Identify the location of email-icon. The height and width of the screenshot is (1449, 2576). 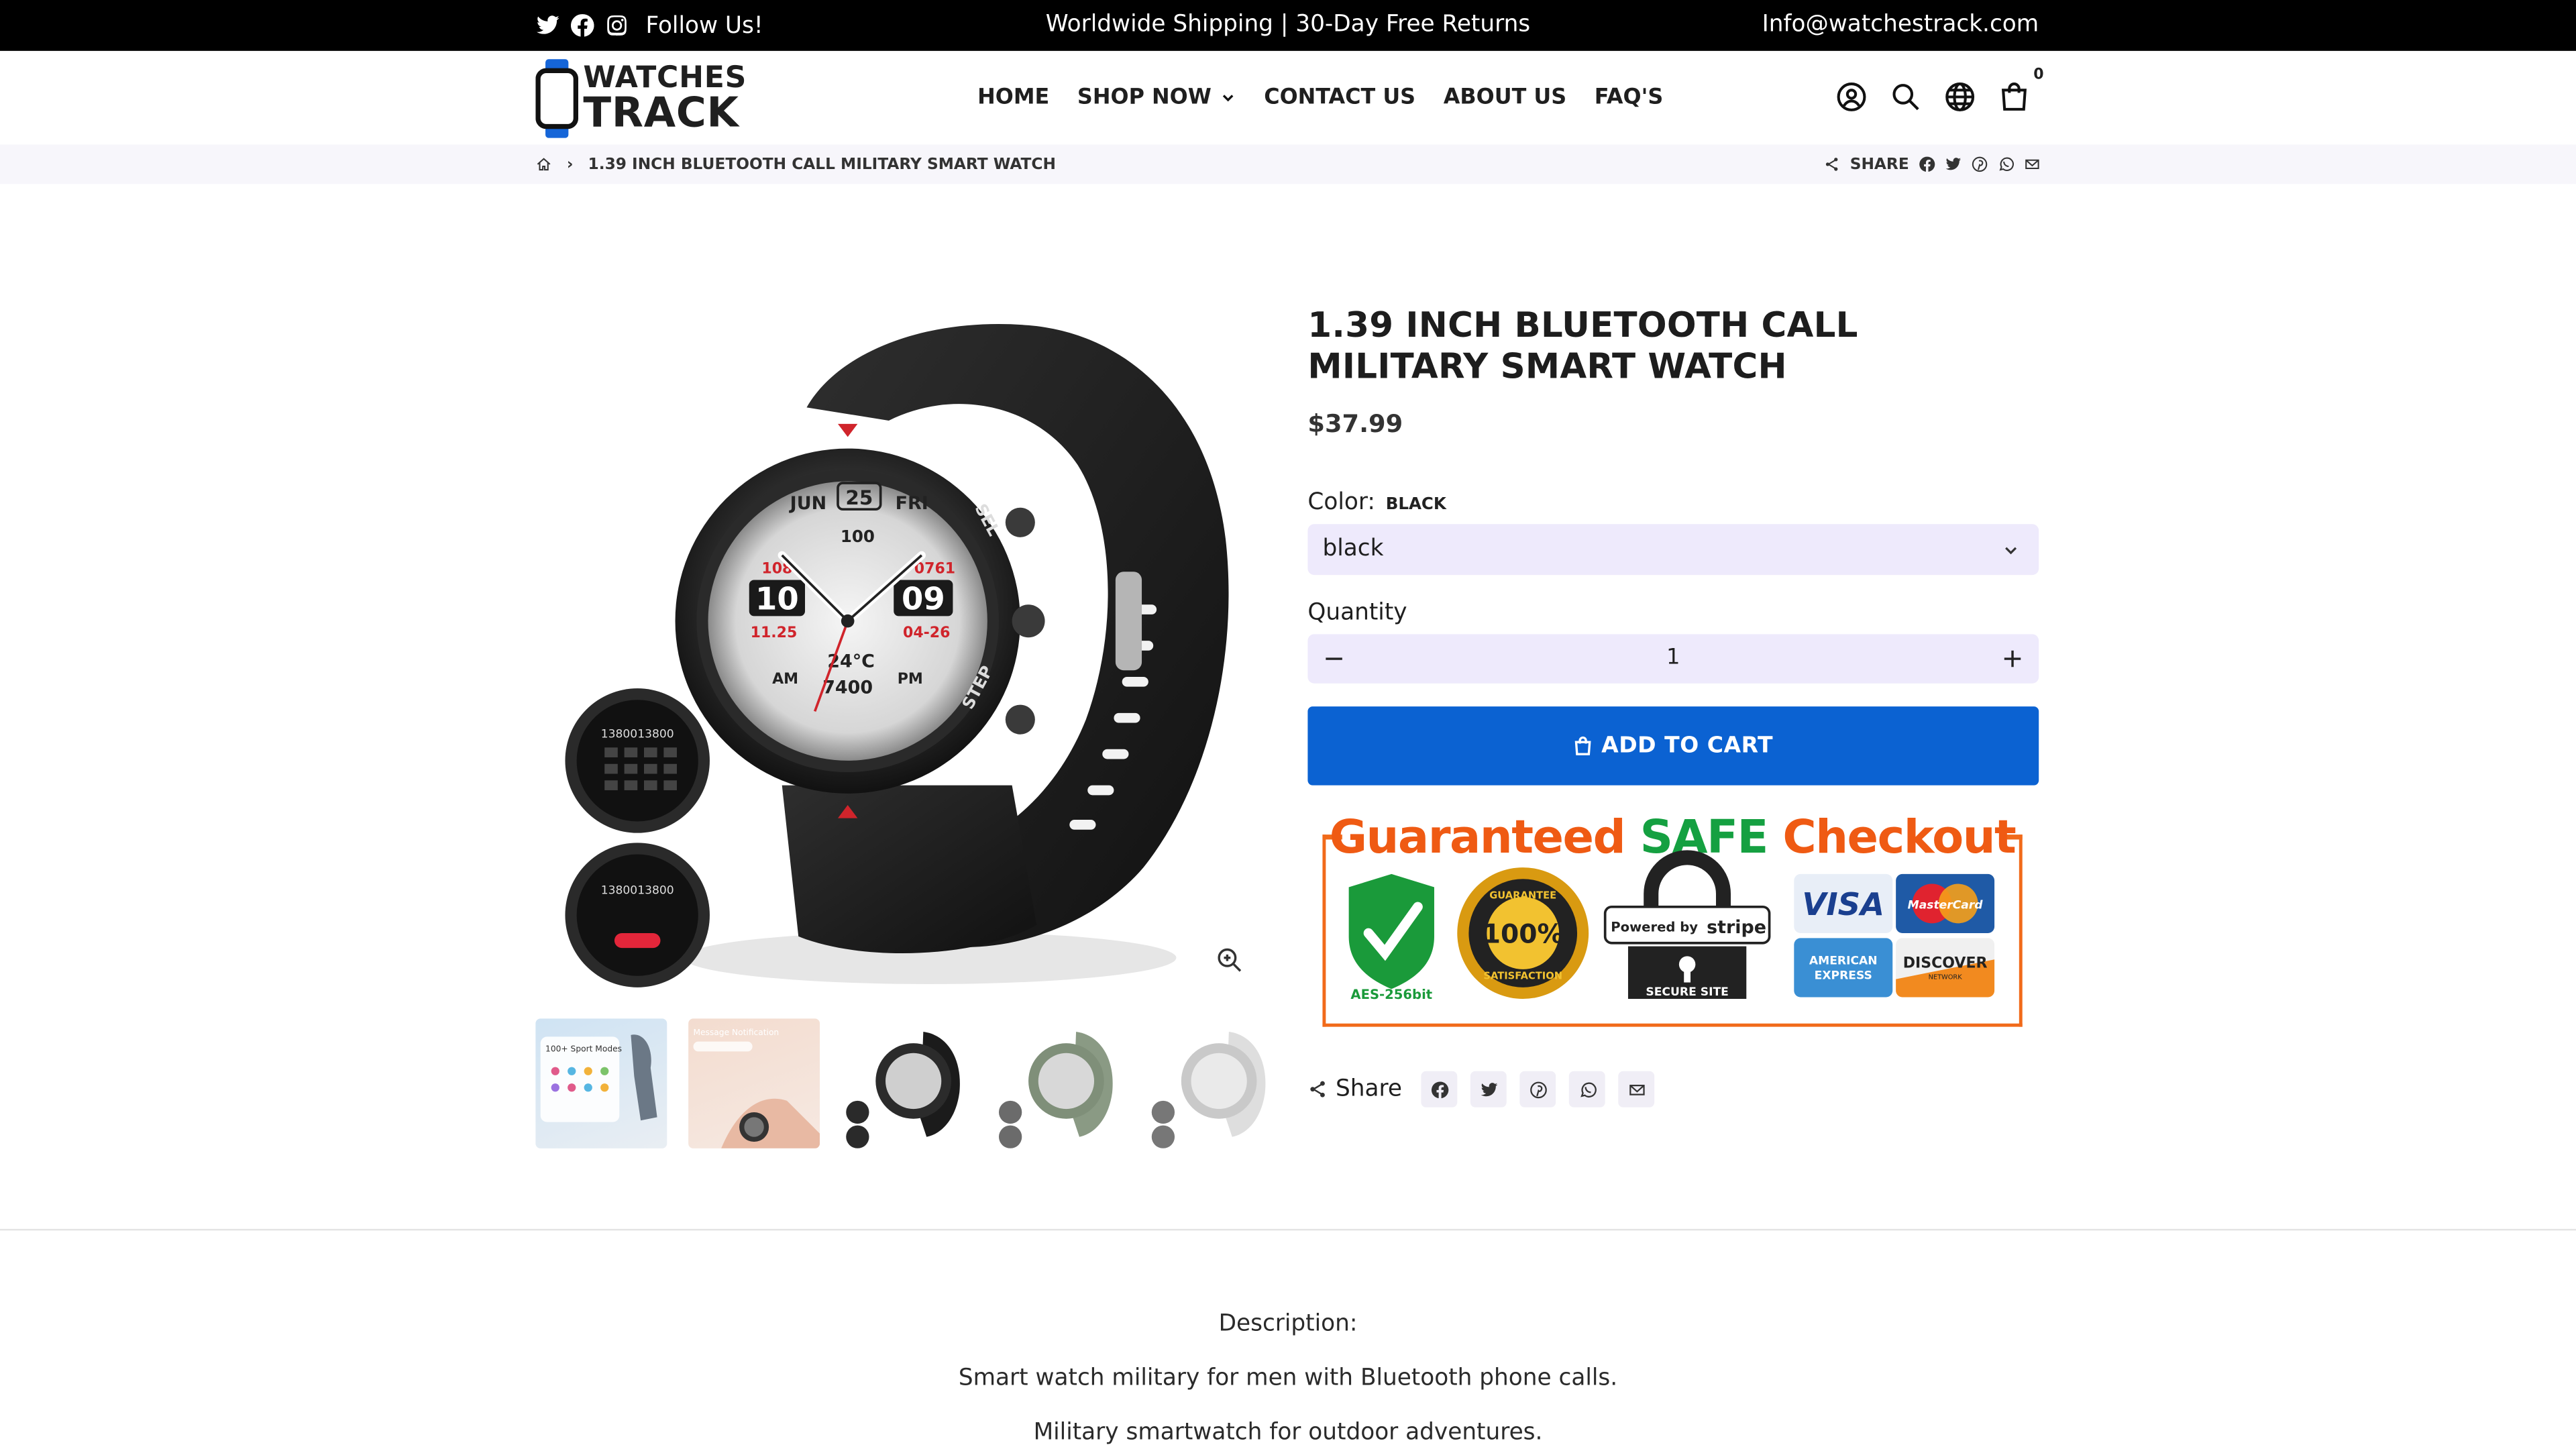
(1637, 1089).